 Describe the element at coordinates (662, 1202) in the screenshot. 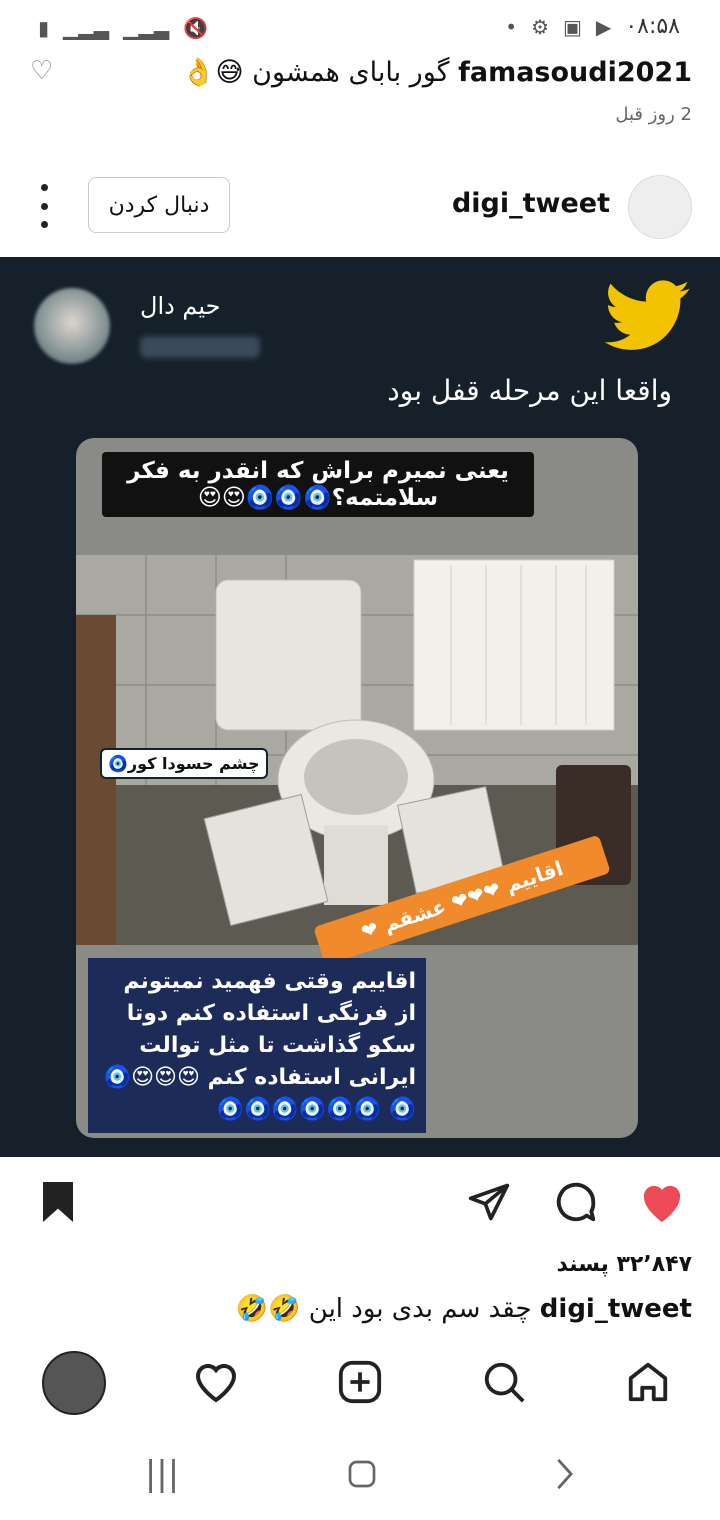

I see `like-icon` at that location.